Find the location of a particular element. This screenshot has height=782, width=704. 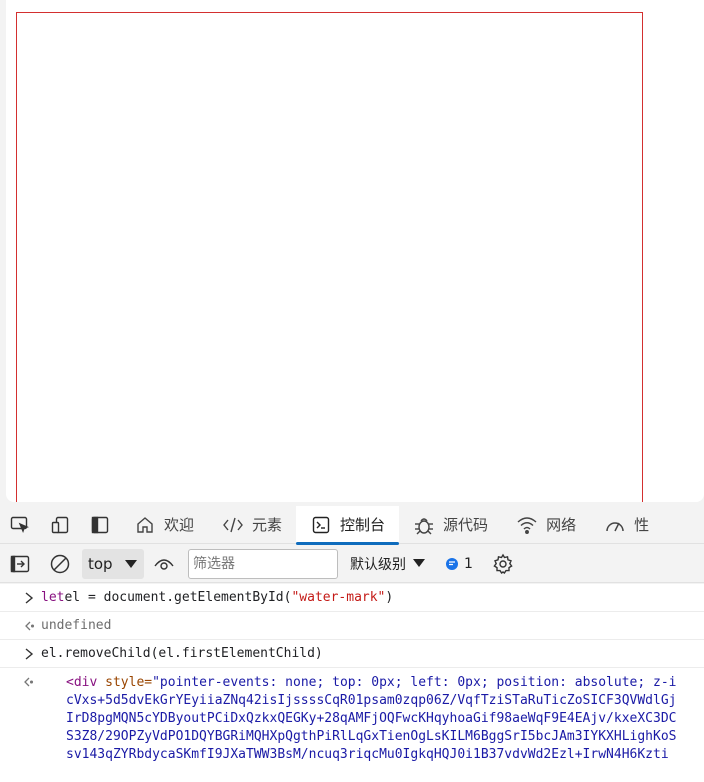

context-selector-value: top is located at coordinates (100, 563).